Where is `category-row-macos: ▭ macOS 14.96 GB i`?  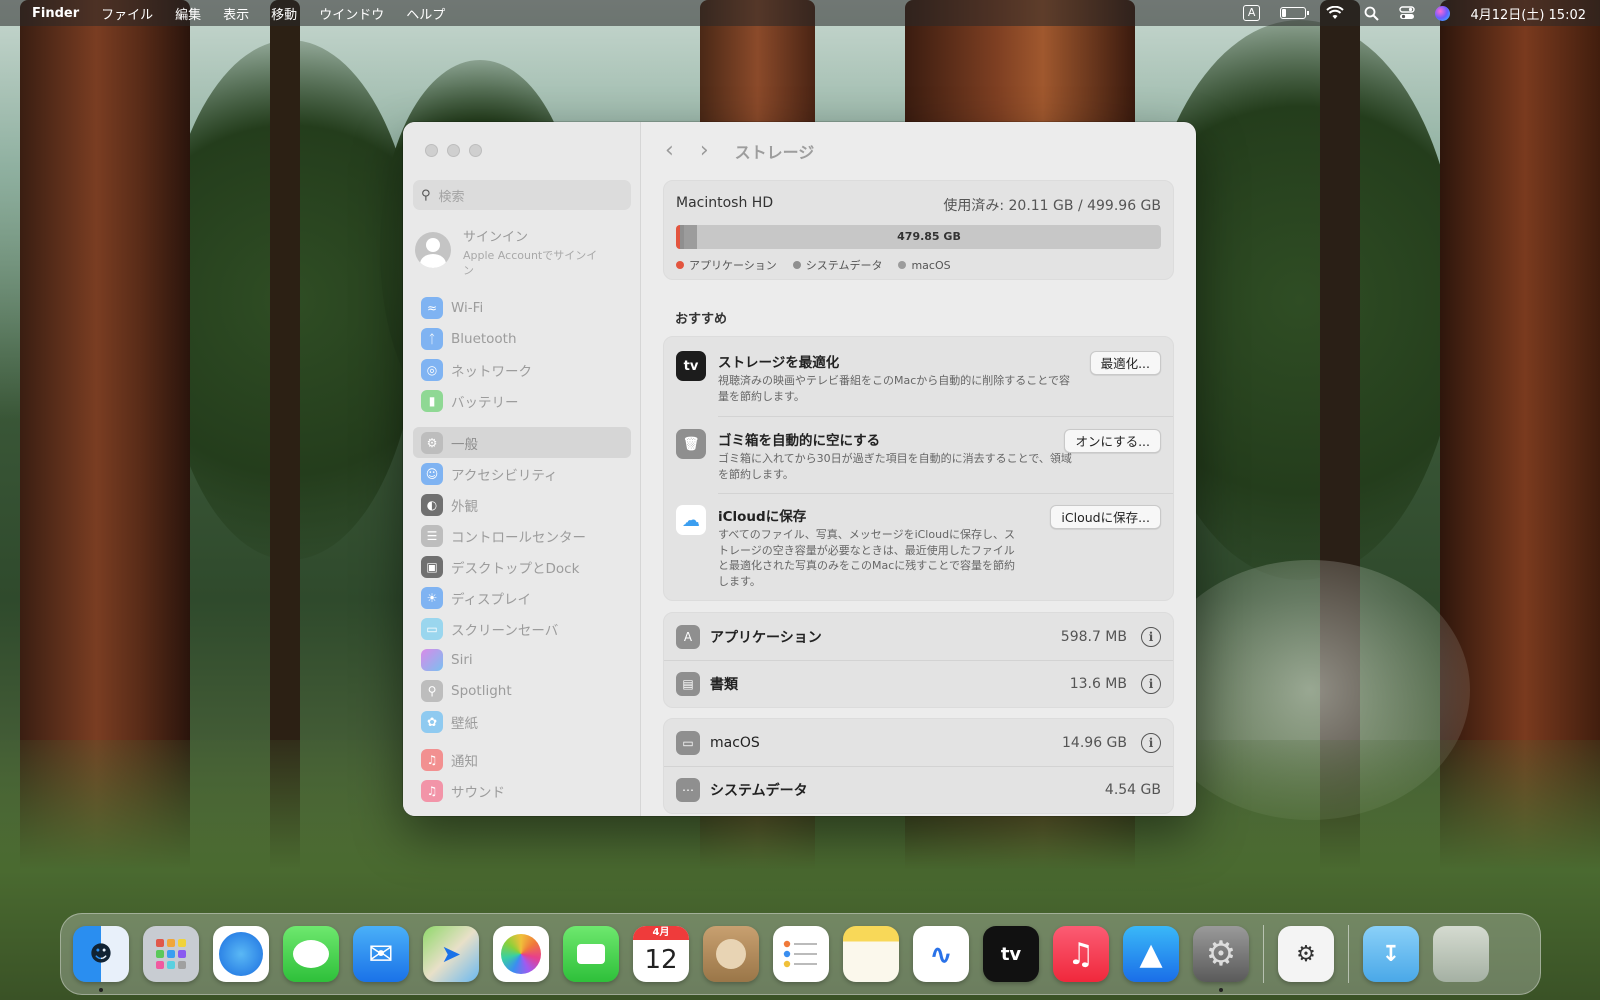
category-row-macos: ▭ macOS 14.96 GB i is located at coordinates (918, 742).